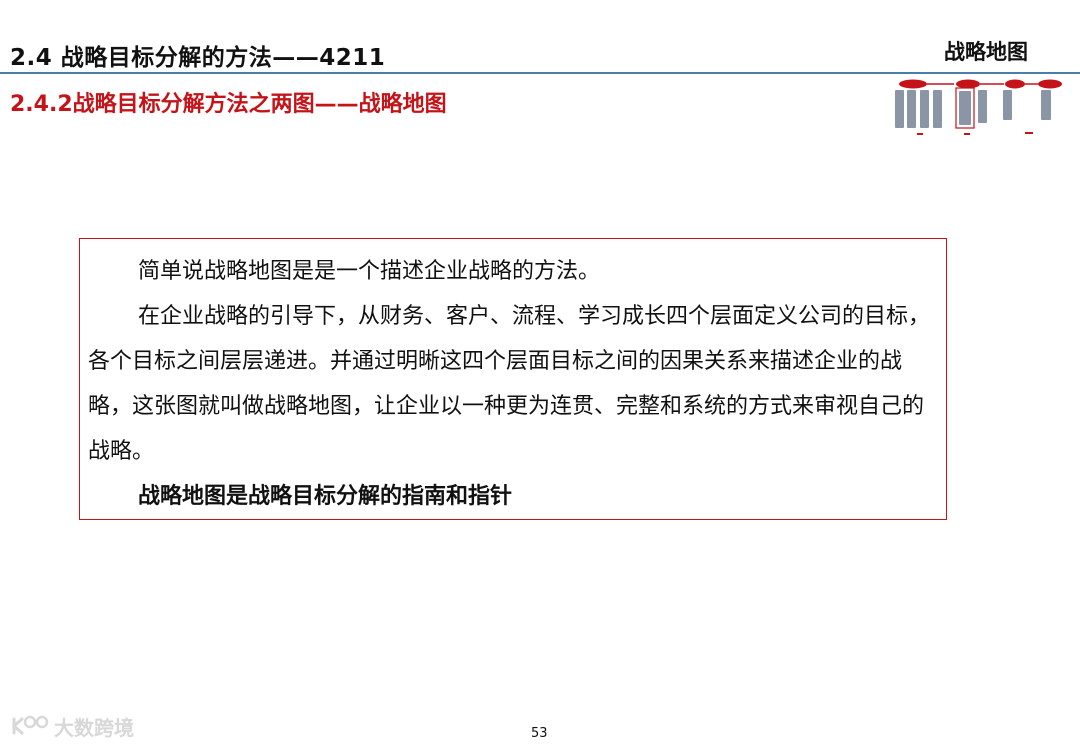 Image resolution: width=1080 pixels, height=747 pixels. I want to click on paragraph-intro: 简单说战略地图是是一个描述企业战略的方法。, so click(369, 271).